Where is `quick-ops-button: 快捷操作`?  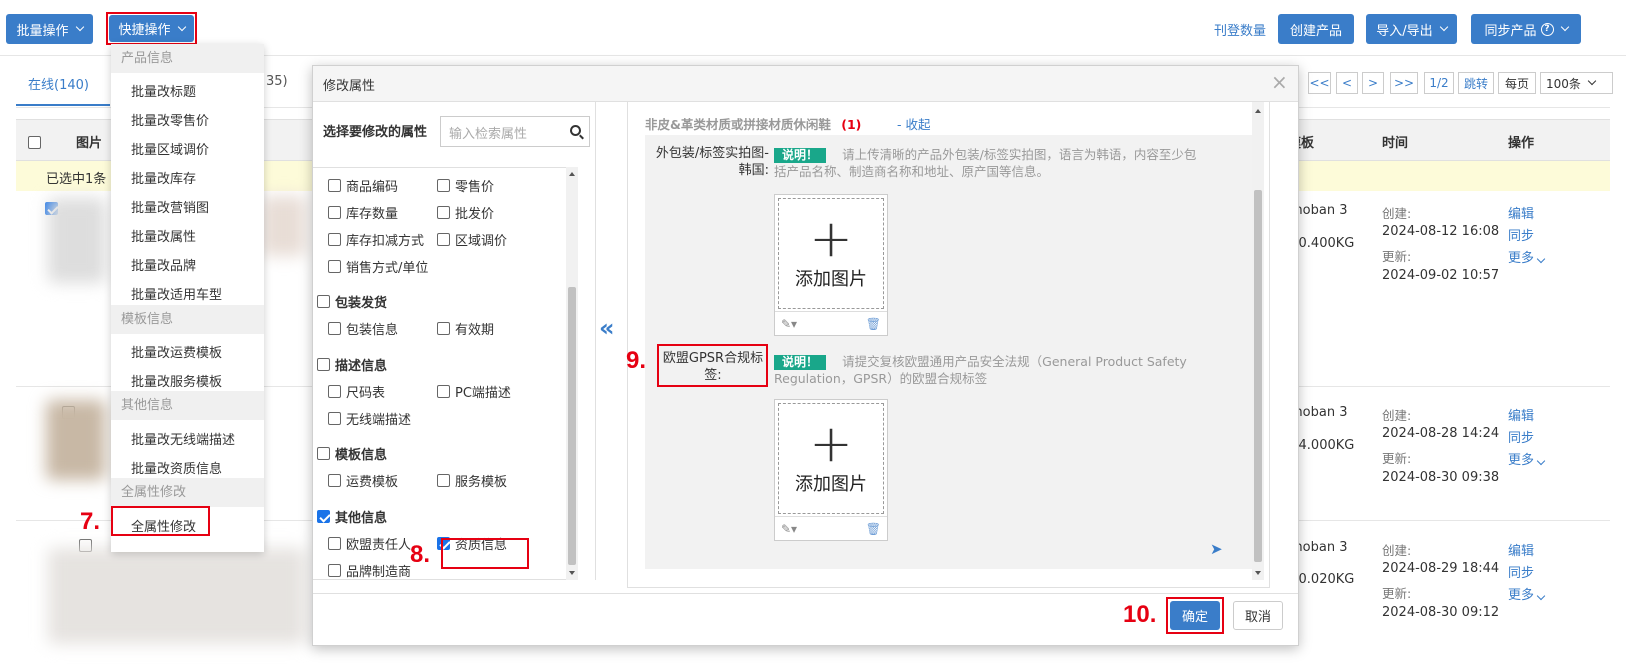 quick-ops-button: 快捷操作 is located at coordinates (151, 28).